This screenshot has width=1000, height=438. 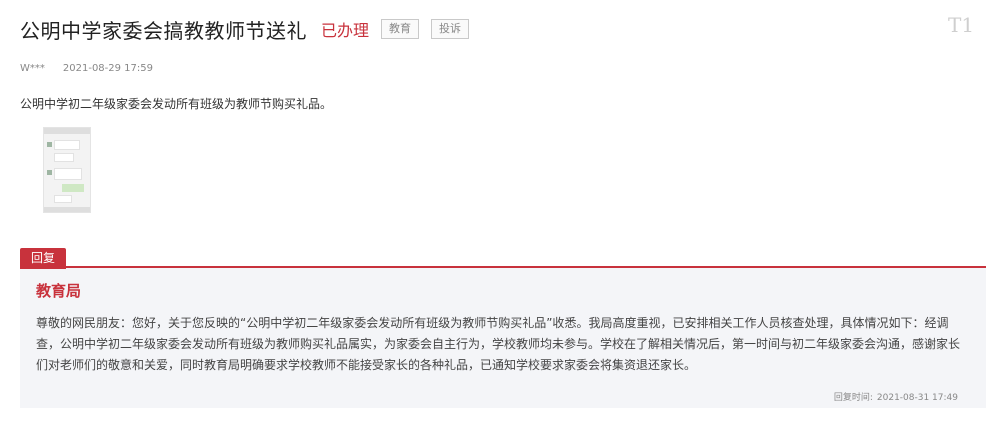 What do you see at coordinates (961, 25) in the screenshot?
I see `font-size-icon: T1` at bounding box center [961, 25].